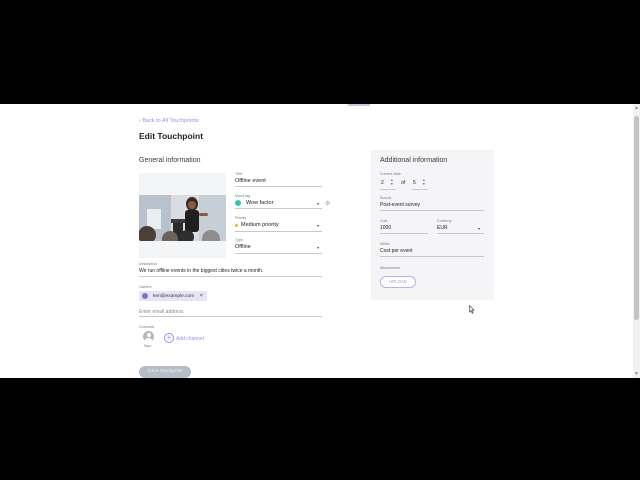 This screenshot has height=480, width=640. Describe the element at coordinates (161, 312) in the screenshot. I see `owner-email-input: Enter email address` at that location.